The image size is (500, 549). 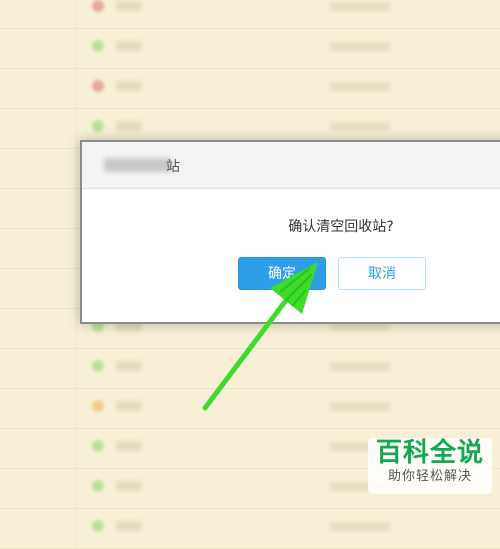 I want to click on dialog-title-blurred, so click(x=138, y=165).